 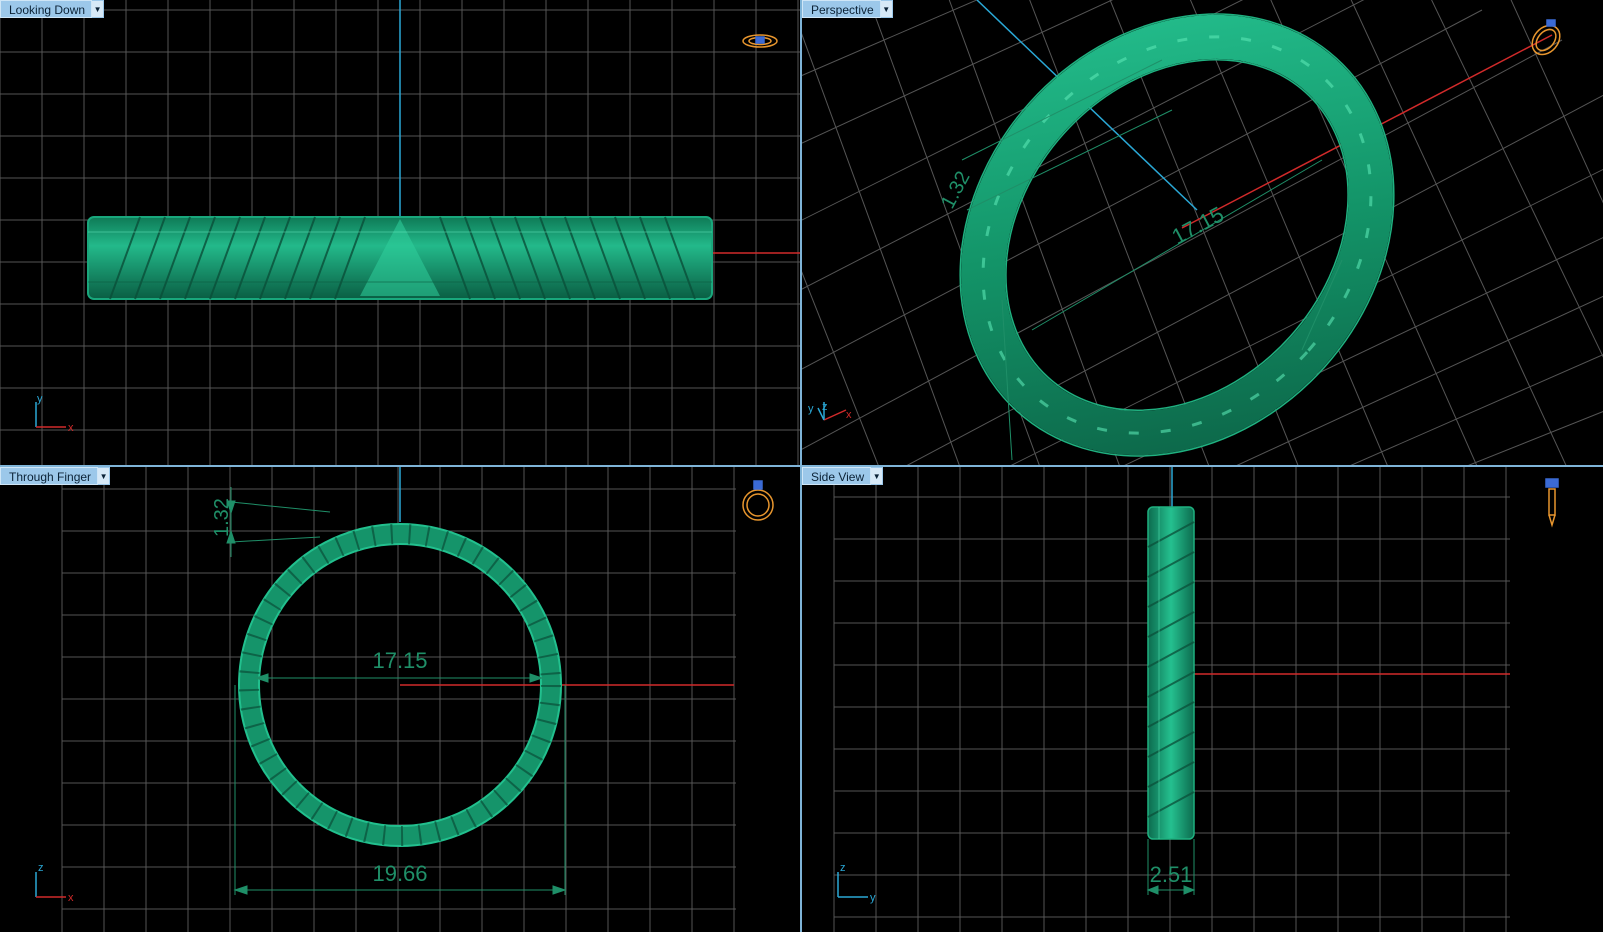 I want to click on ring-model-top, so click(x=400, y=258).